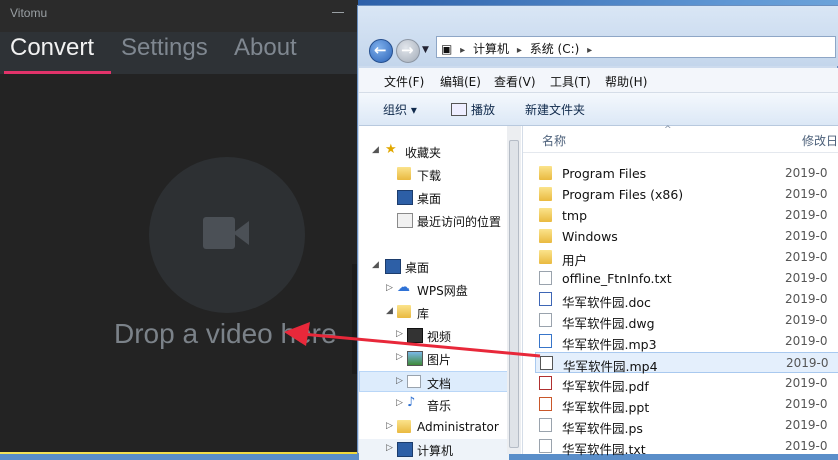 The width and height of the screenshot is (838, 460). I want to click on library-icon, so click(404, 311).